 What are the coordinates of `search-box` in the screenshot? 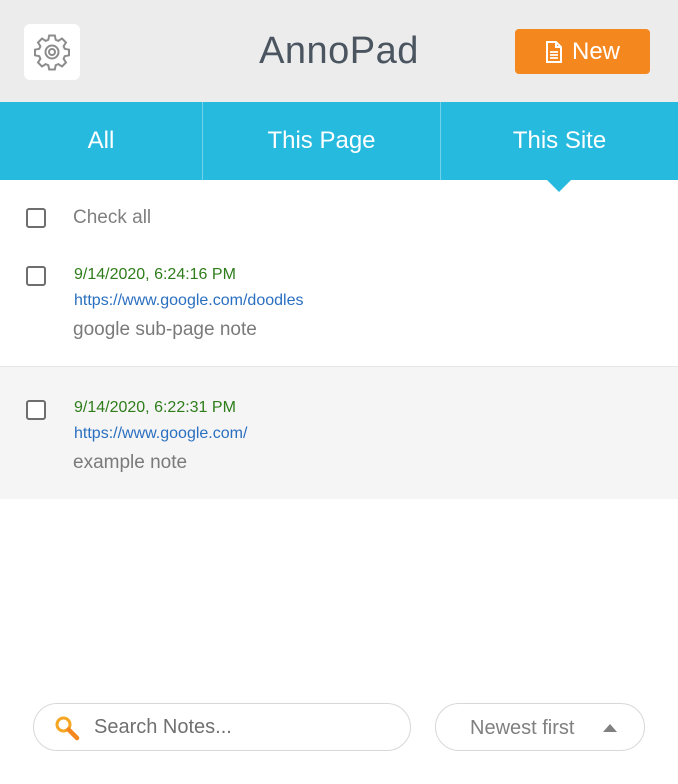 It's located at (222, 727).